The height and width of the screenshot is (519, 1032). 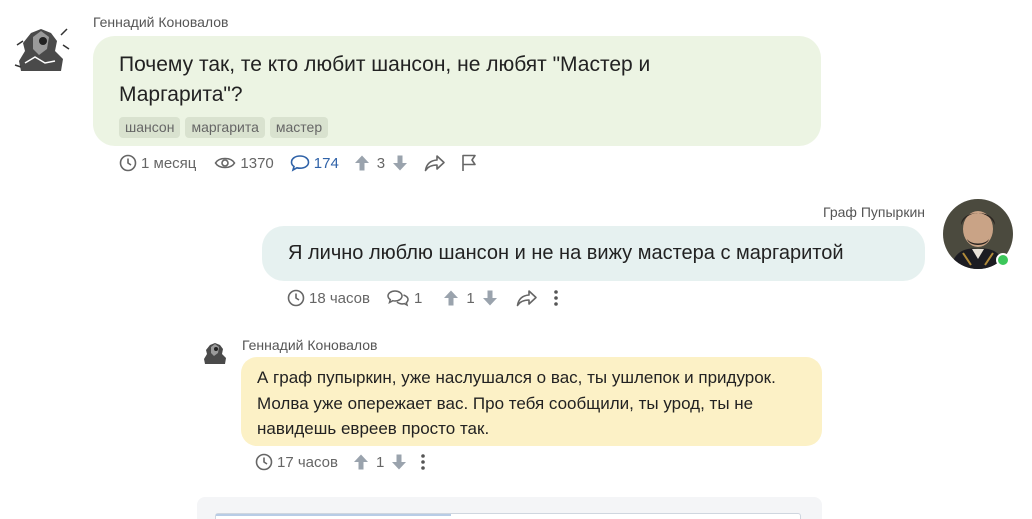 I want to click on reply-votes-count: 1, so click(x=470, y=298).